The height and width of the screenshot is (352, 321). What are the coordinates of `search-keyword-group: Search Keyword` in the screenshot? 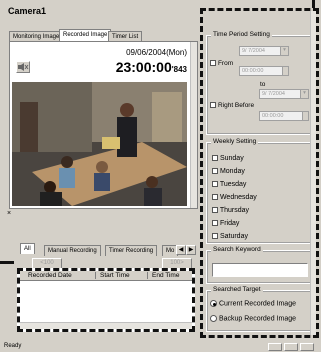 It's located at (261, 265).